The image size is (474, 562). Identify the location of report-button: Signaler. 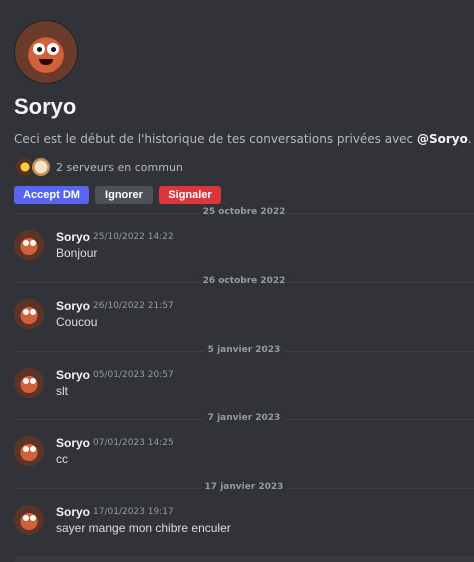
(190, 195).